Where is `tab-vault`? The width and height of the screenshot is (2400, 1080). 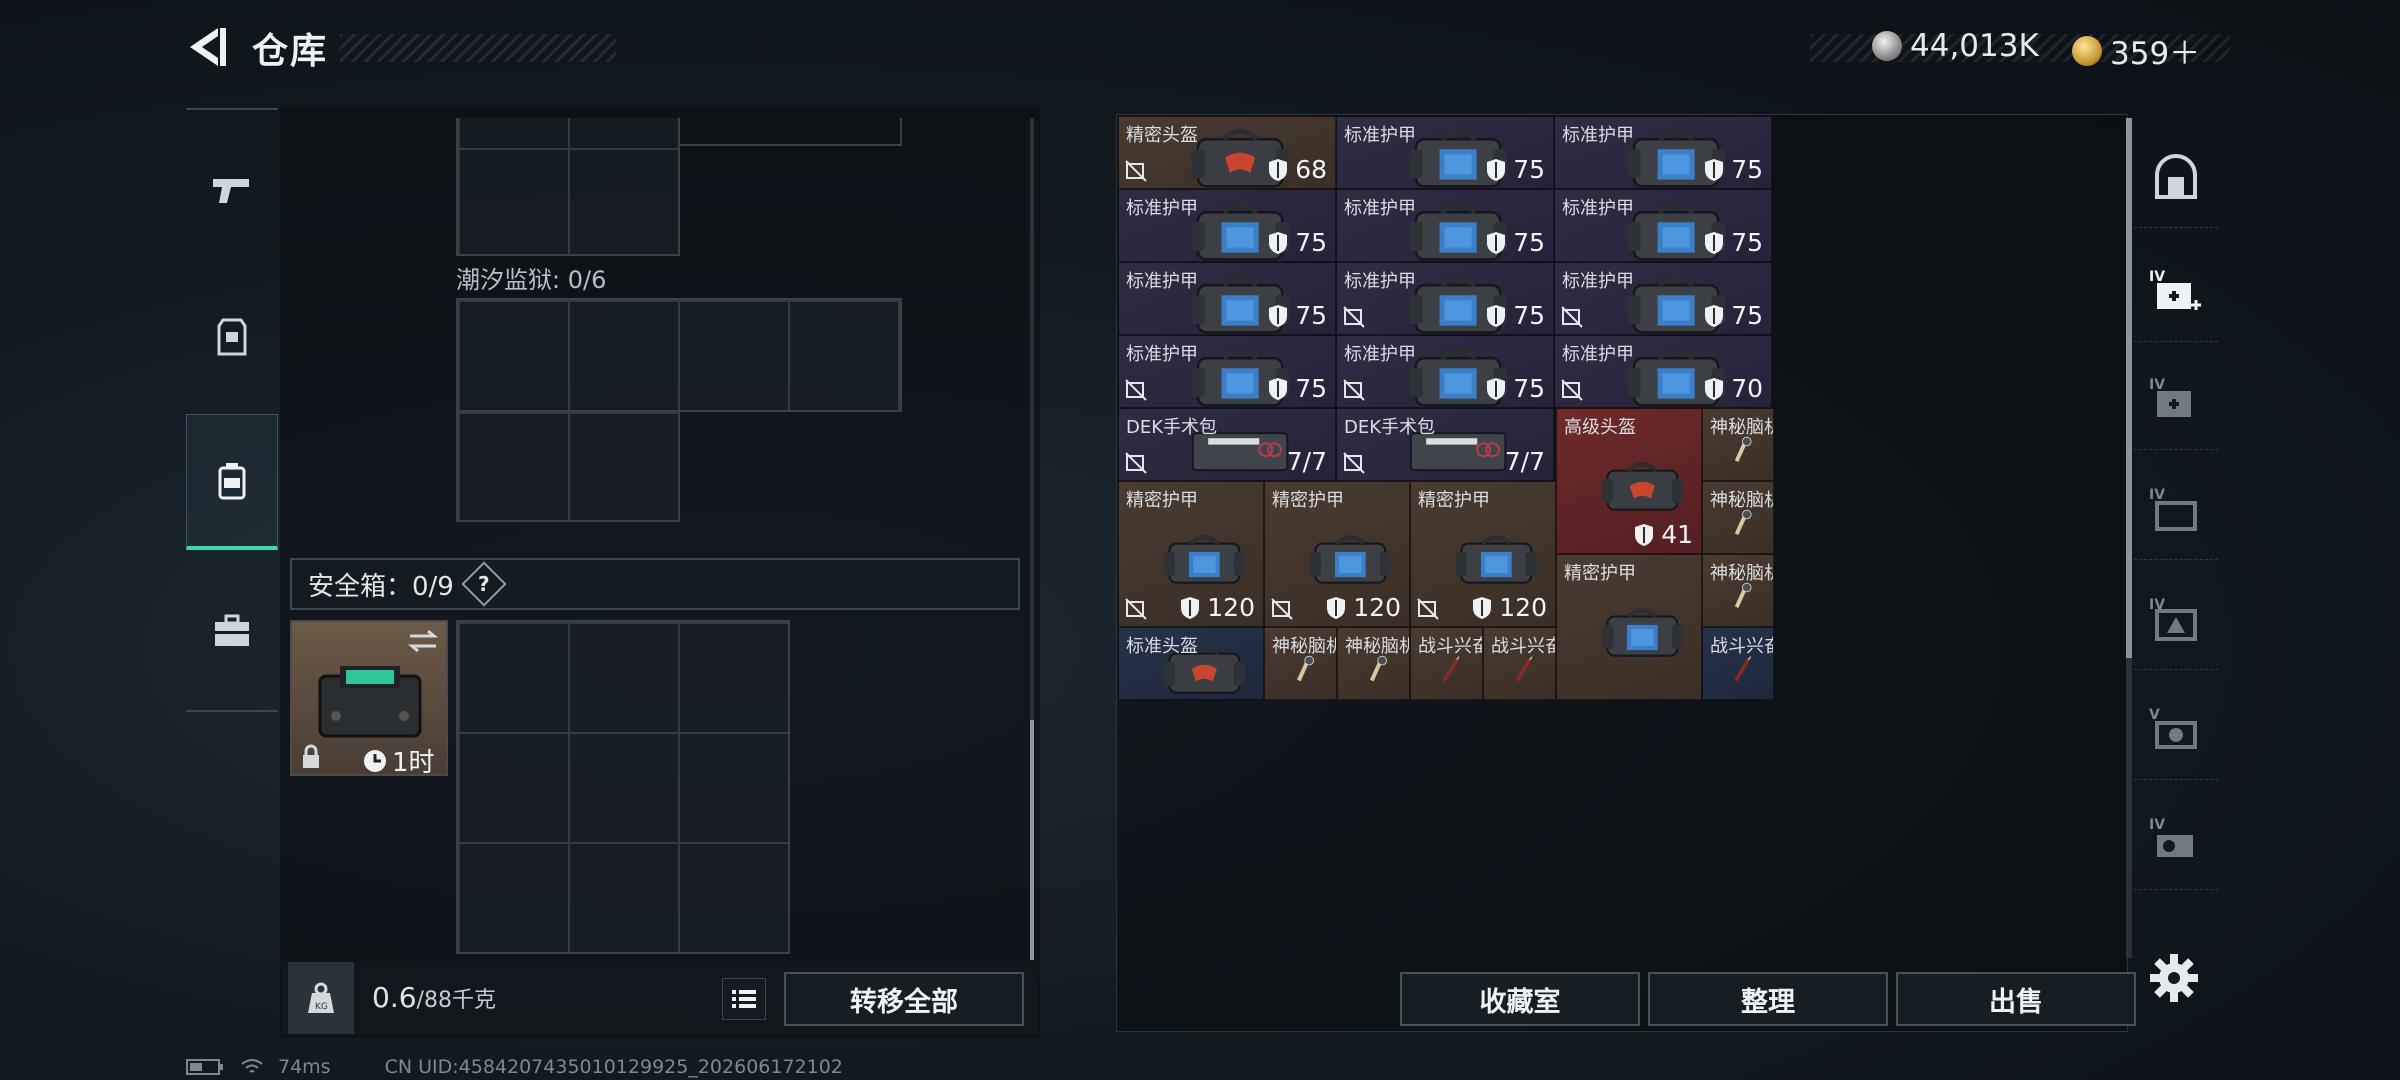 tab-vault is located at coordinates (2176, 178).